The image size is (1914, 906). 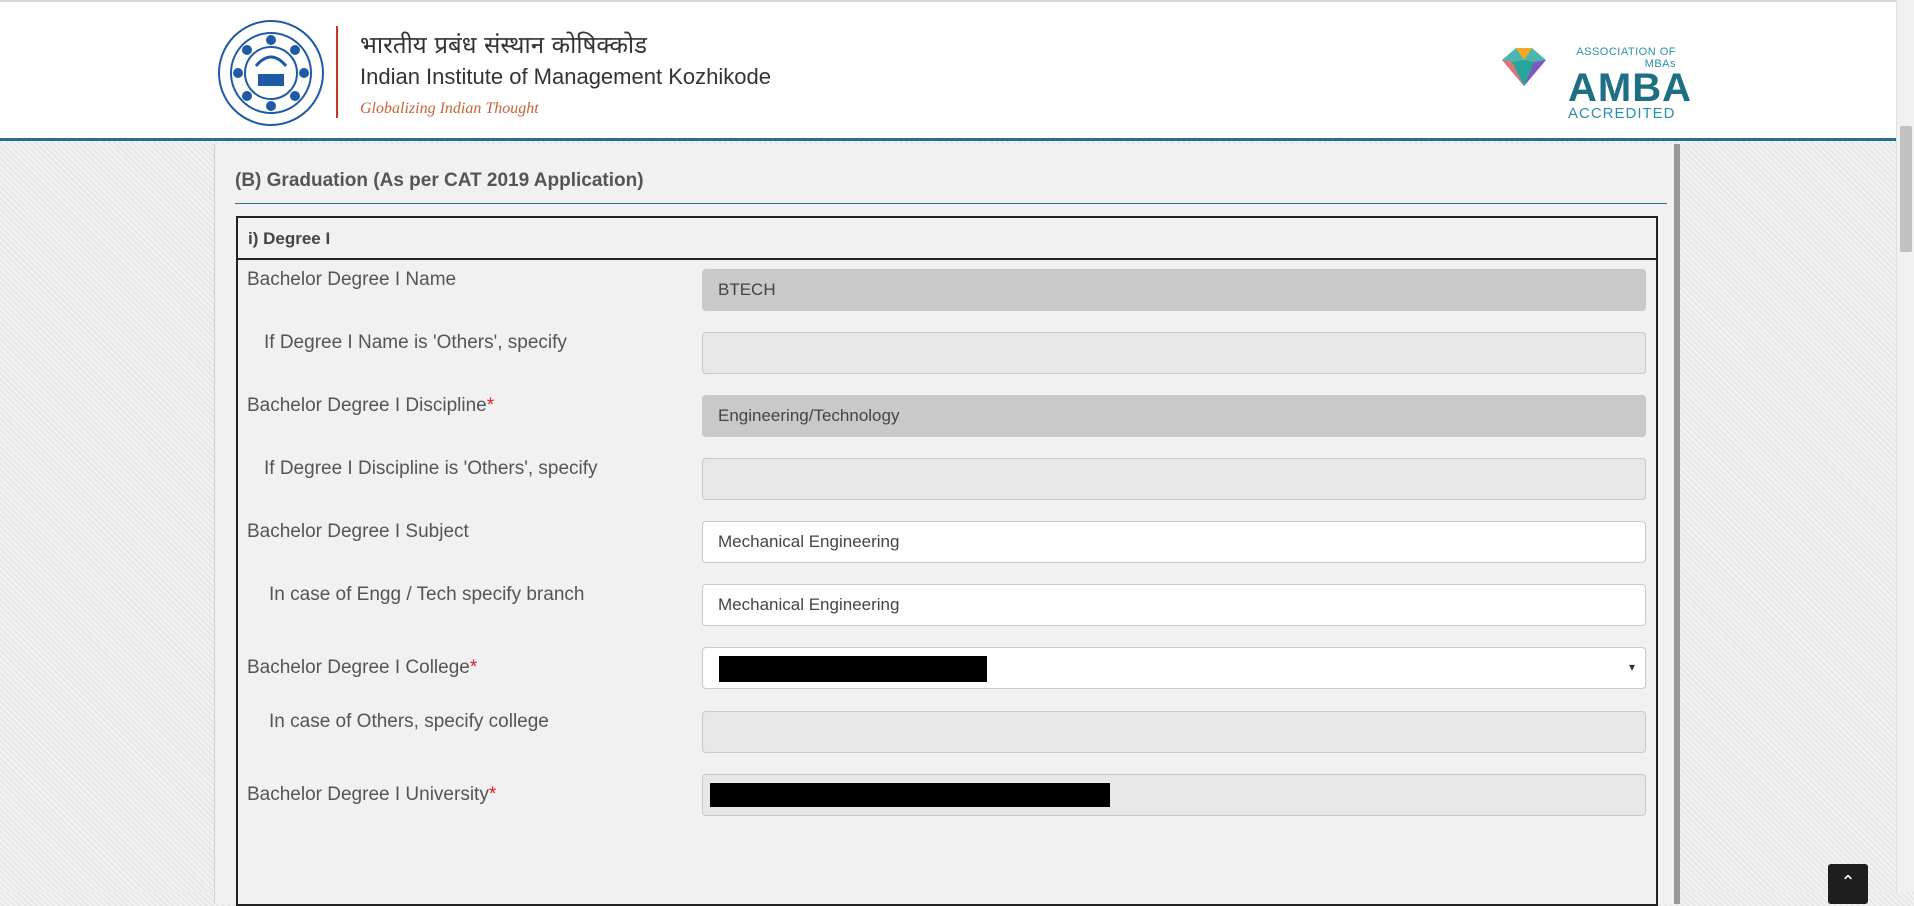 I want to click on college-select: ▾, so click(x=1174, y=668).